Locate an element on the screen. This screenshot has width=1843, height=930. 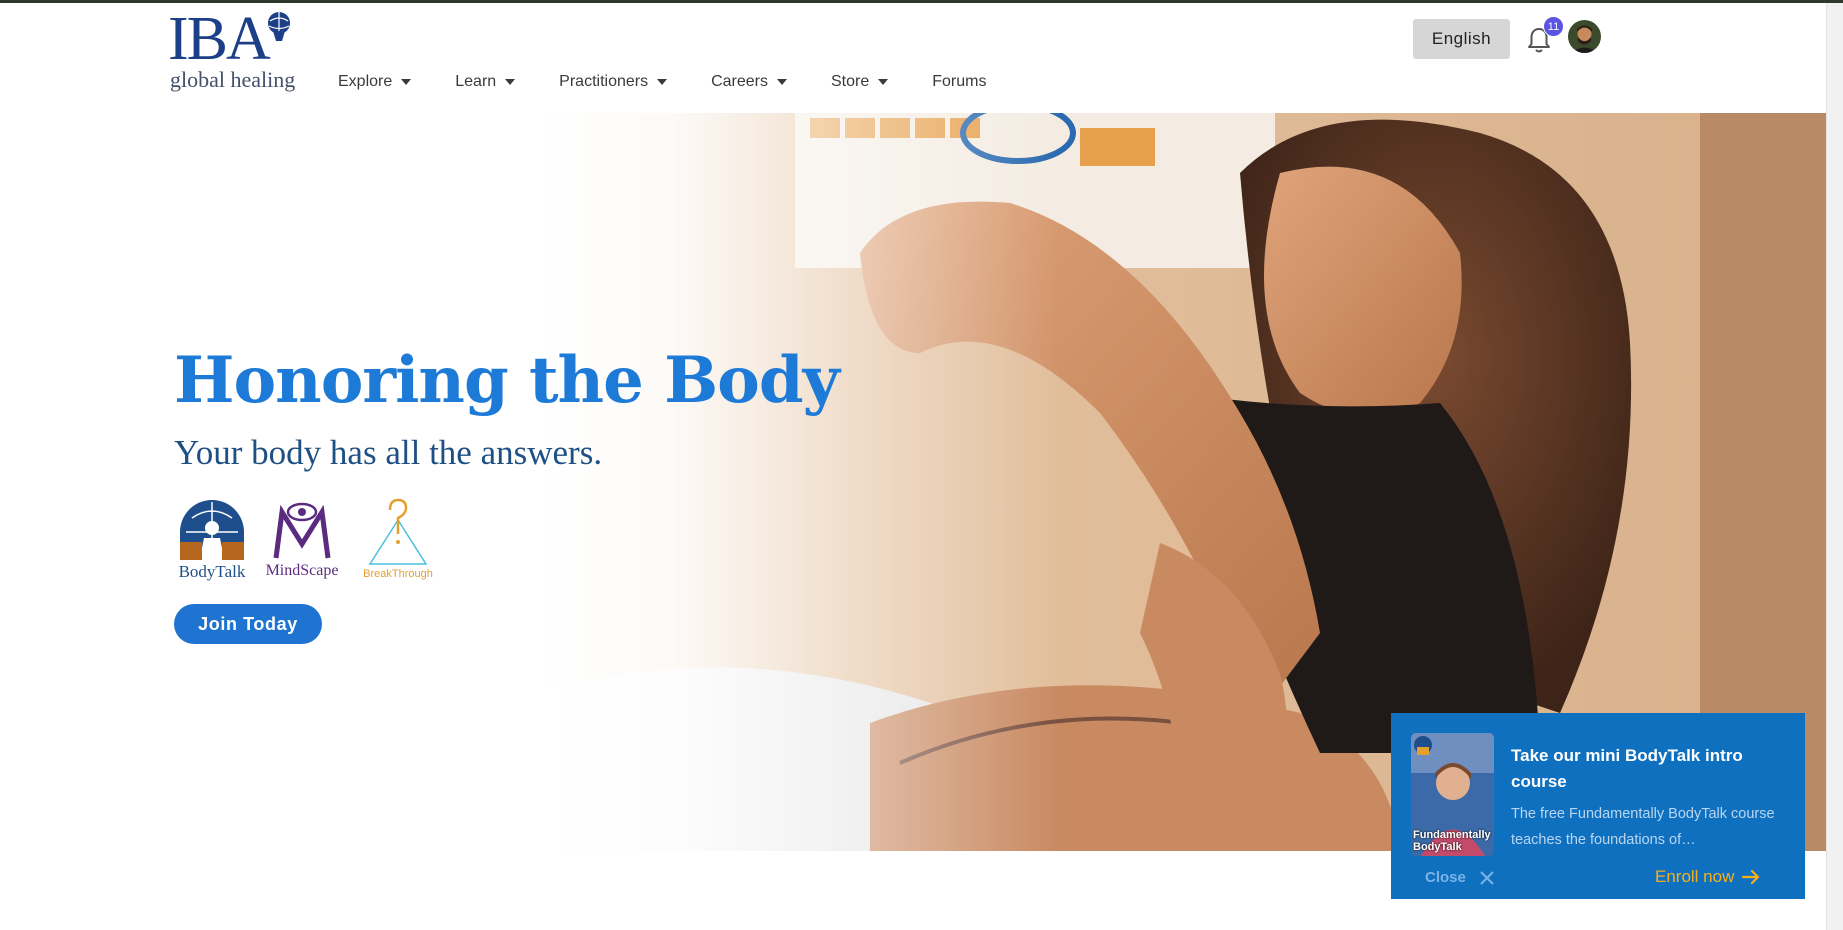
popup-close-button: Close is located at coordinates (1459, 877).